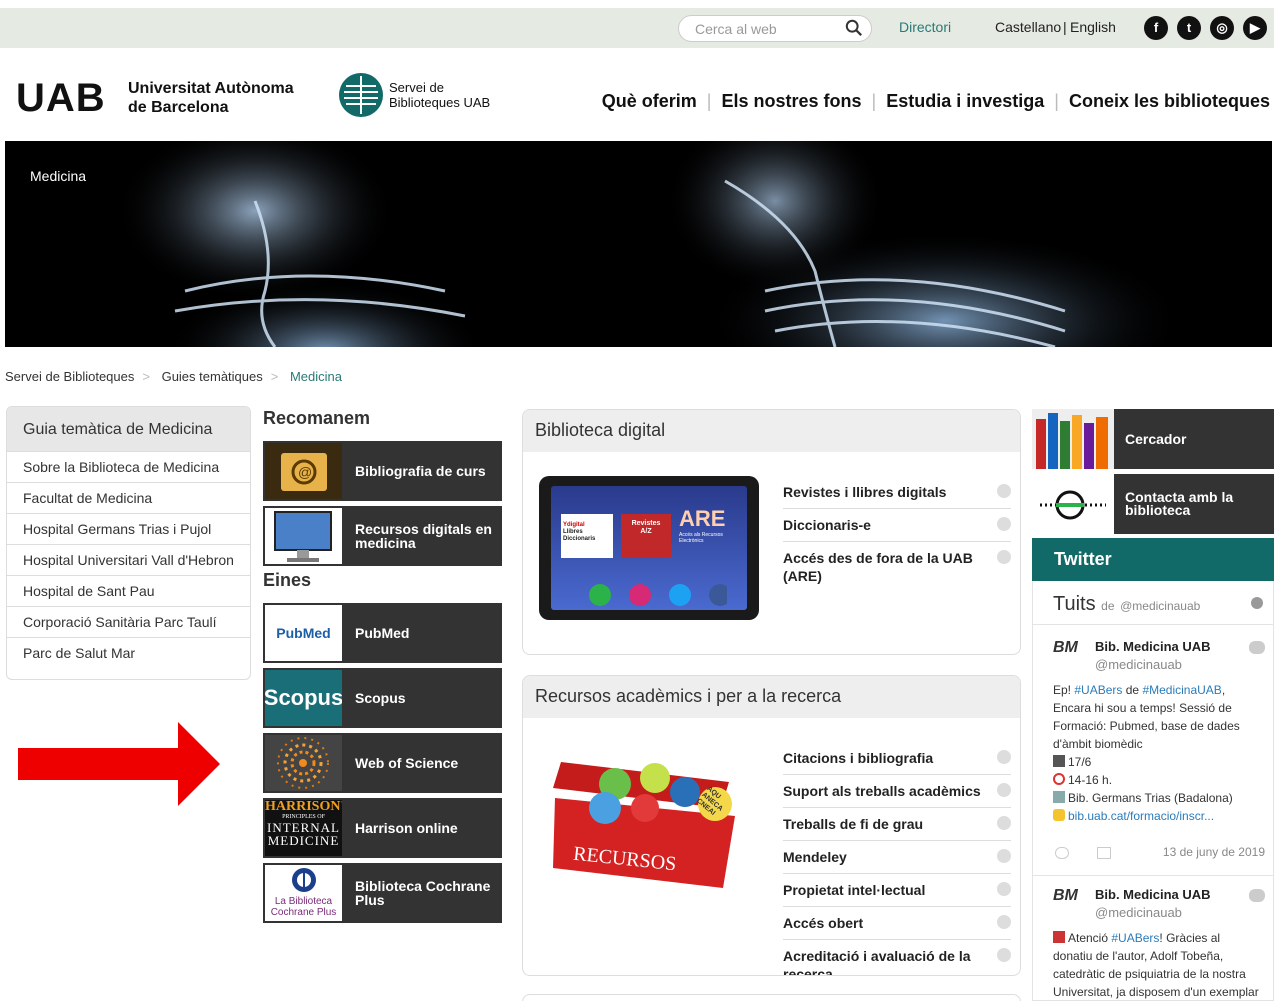 This screenshot has height=1001, width=1274. Describe the element at coordinates (61, 98) in the screenshot. I see `uab-logo: UAB` at that location.